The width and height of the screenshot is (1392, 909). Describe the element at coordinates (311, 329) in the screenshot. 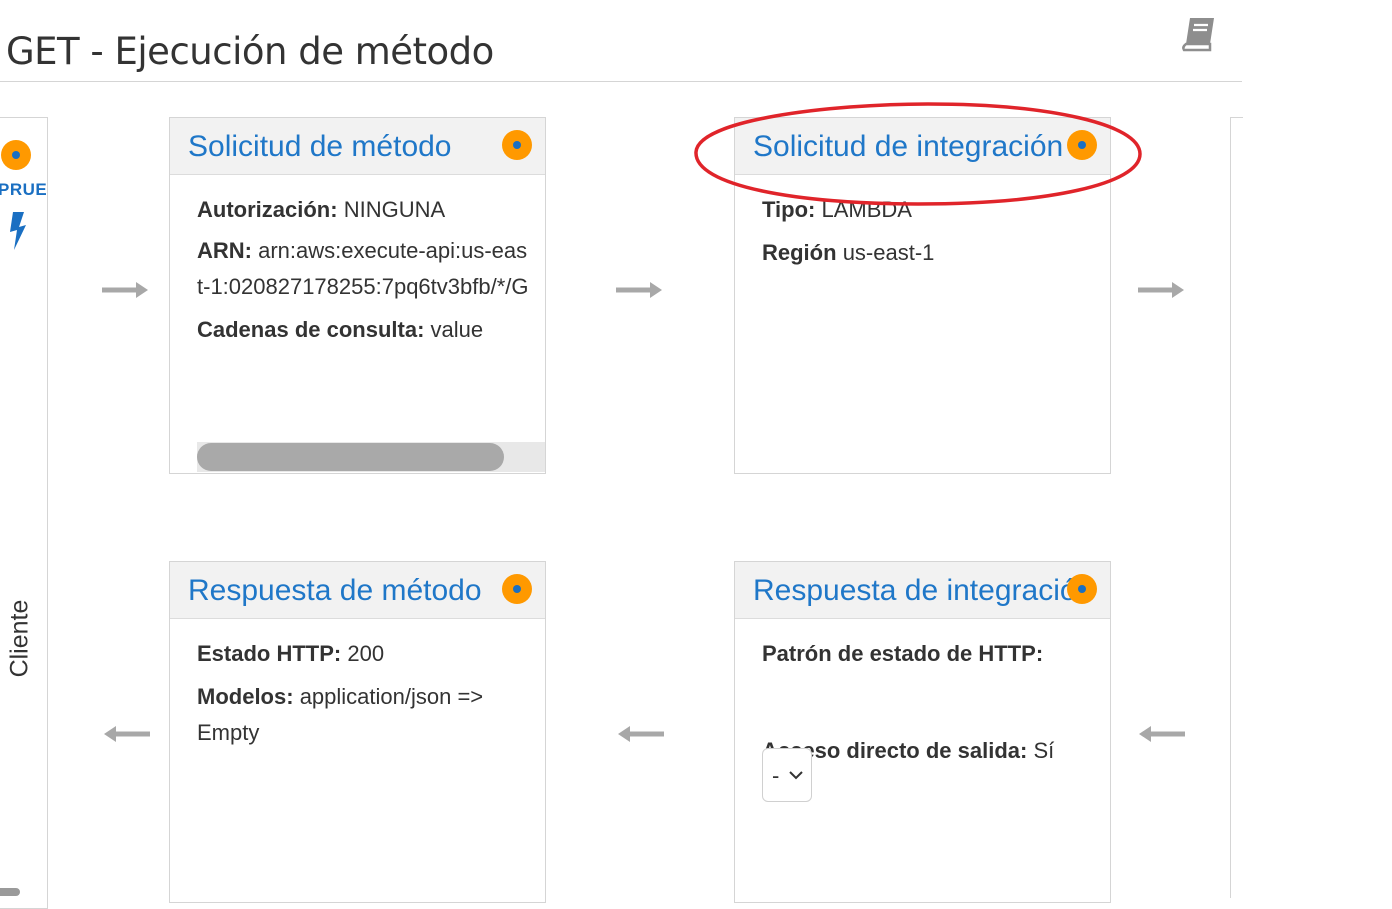

I see `query-strings-label: Cadenas de consulta:` at that location.